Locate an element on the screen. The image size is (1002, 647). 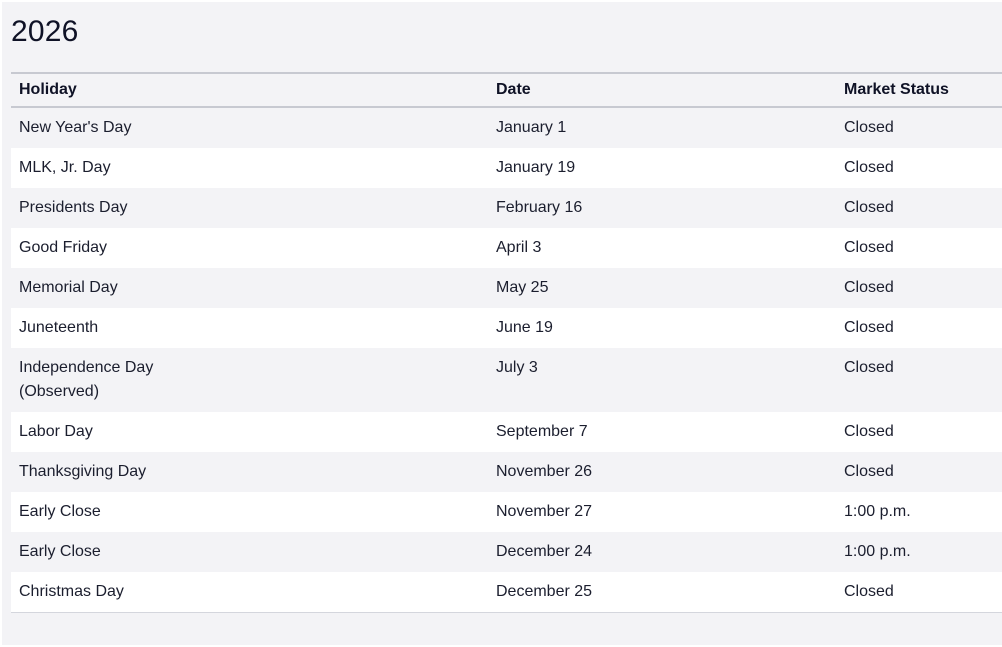
table-row: Thanksgiving Day November 26 Closed is located at coordinates (506, 472).